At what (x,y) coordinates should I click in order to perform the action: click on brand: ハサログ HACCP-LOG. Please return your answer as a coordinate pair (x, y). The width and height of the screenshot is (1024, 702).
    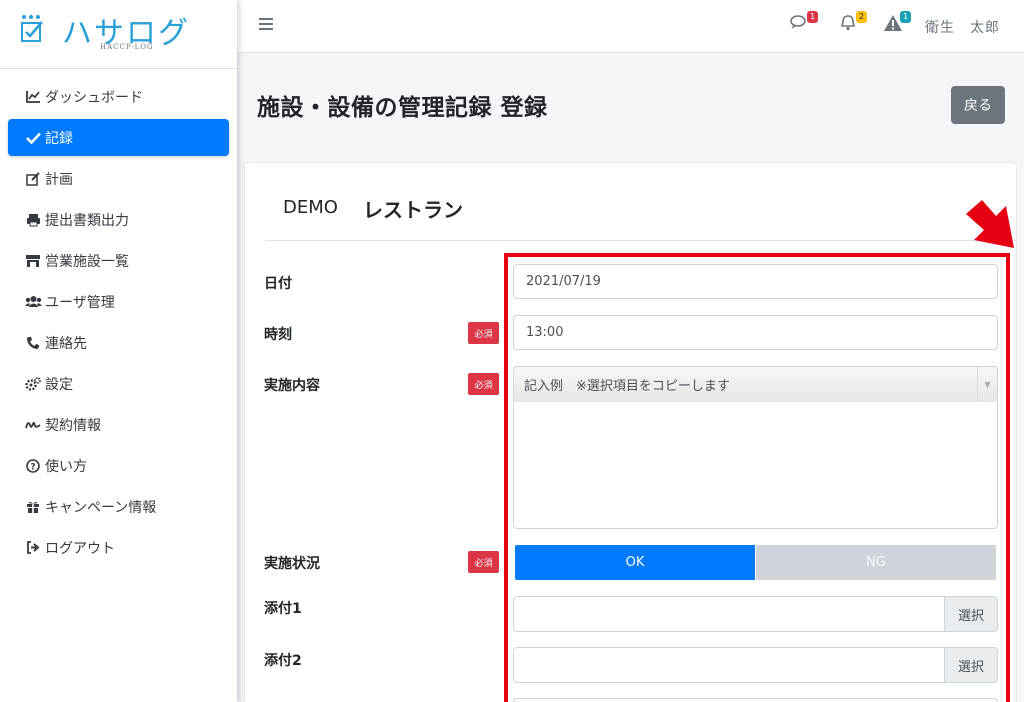
    Looking at the image, I should click on (118, 34).